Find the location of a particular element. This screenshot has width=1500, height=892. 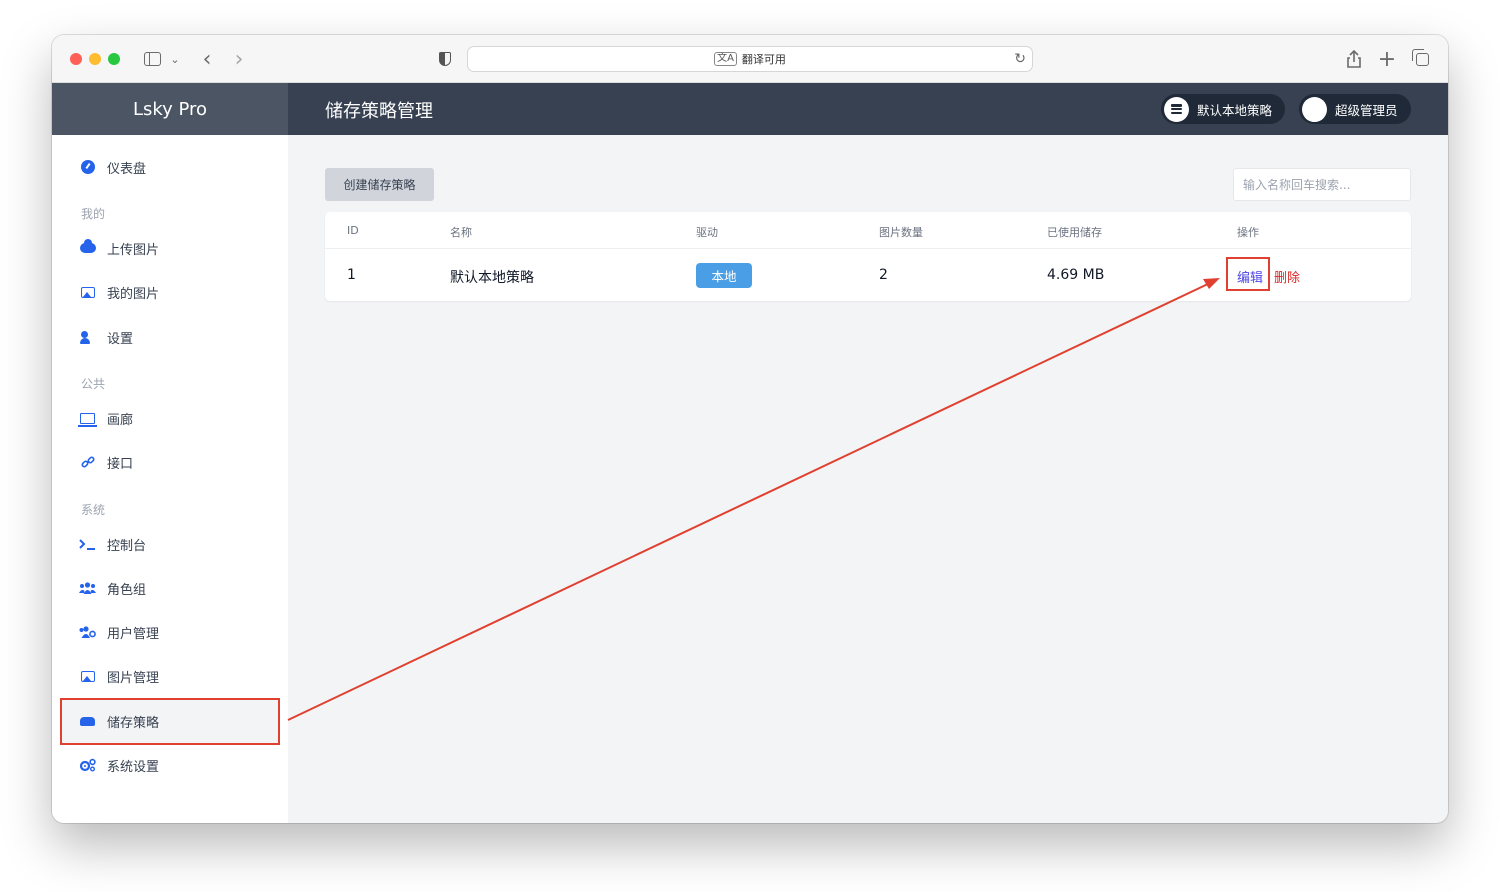

sidebar-item-label: 控制台 is located at coordinates (127, 546).